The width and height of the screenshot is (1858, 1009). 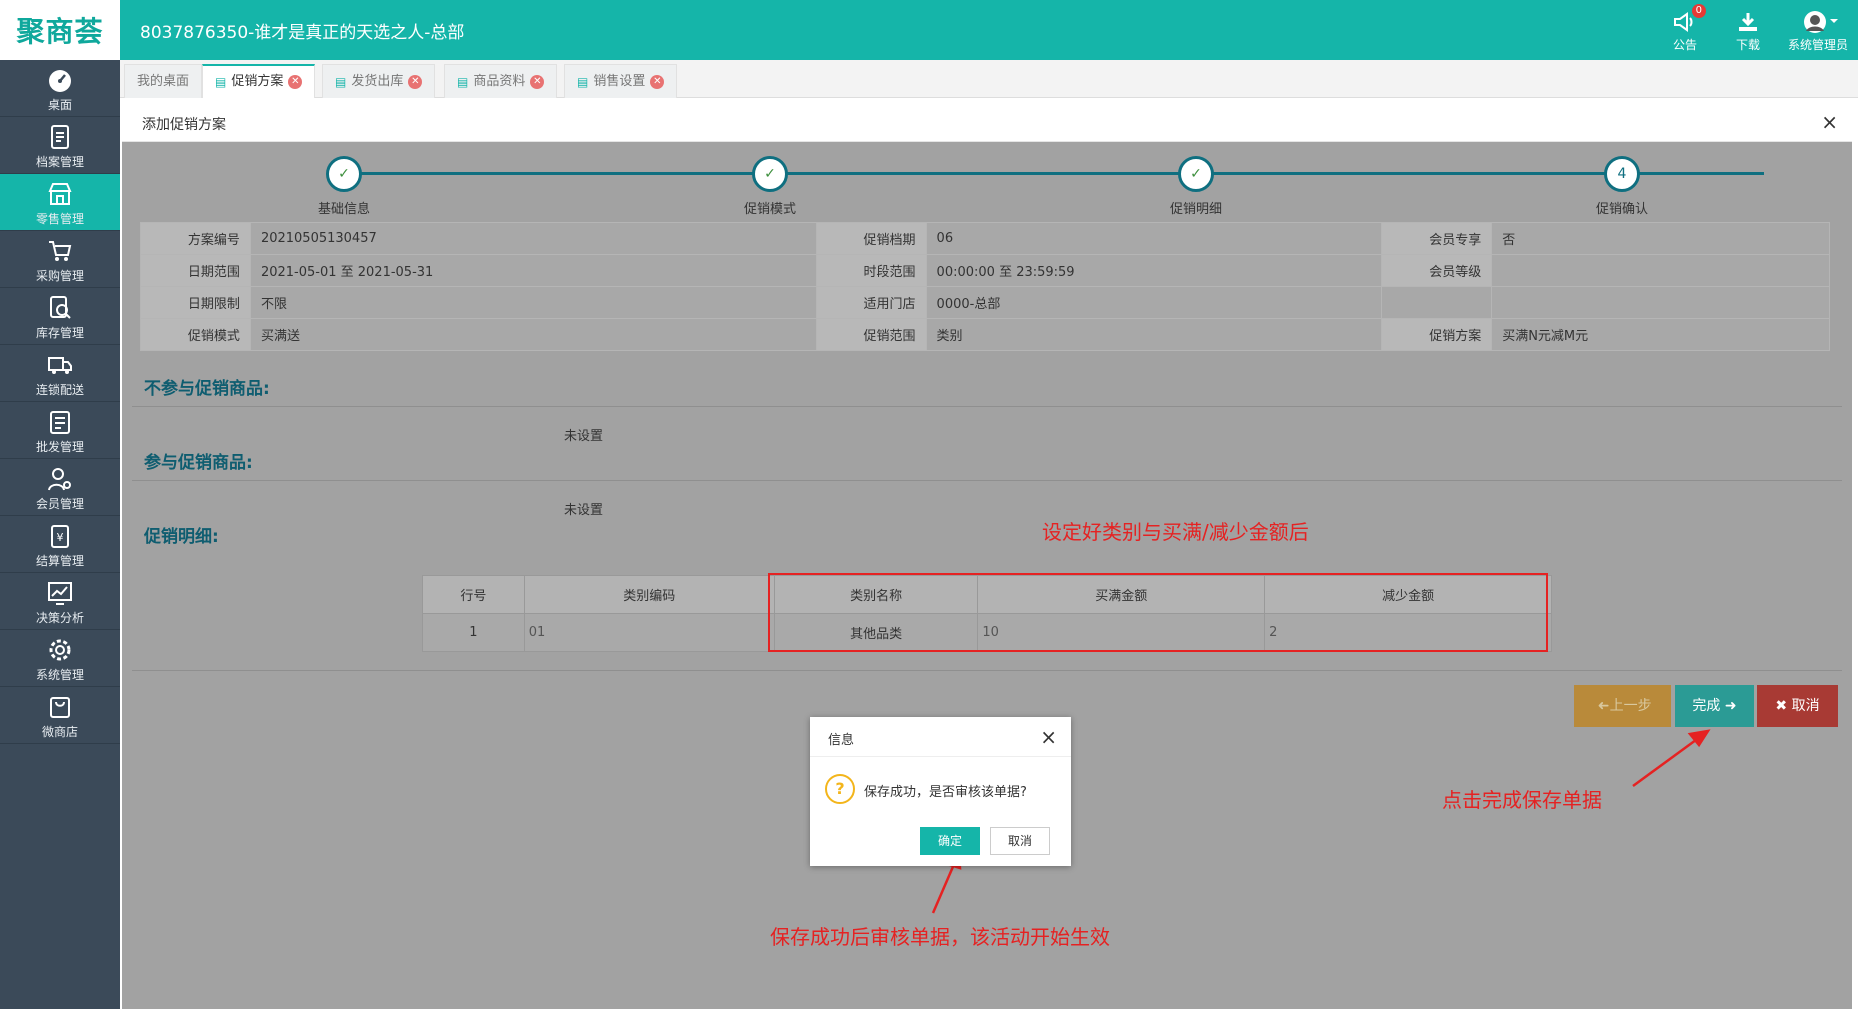 I want to click on truck-icon, so click(x=60, y=365).